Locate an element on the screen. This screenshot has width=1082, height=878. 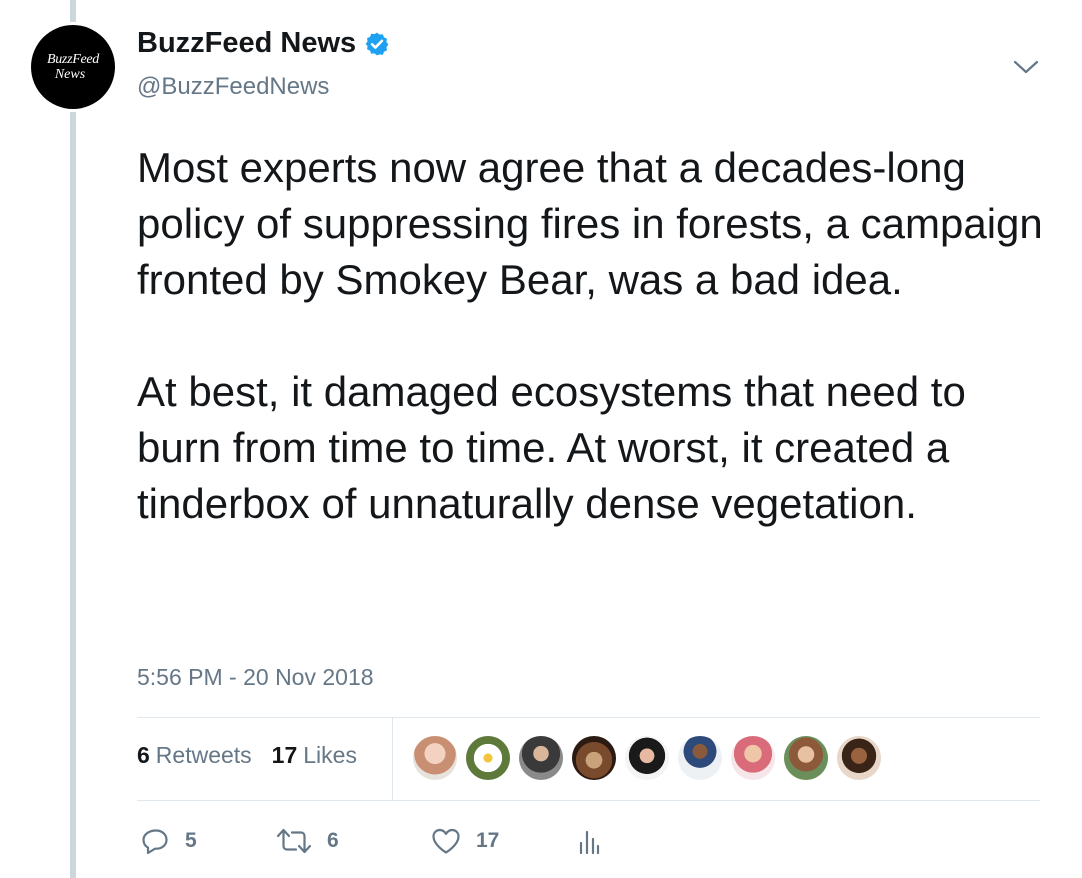
reply-icon is located at coordinates (155, 842).